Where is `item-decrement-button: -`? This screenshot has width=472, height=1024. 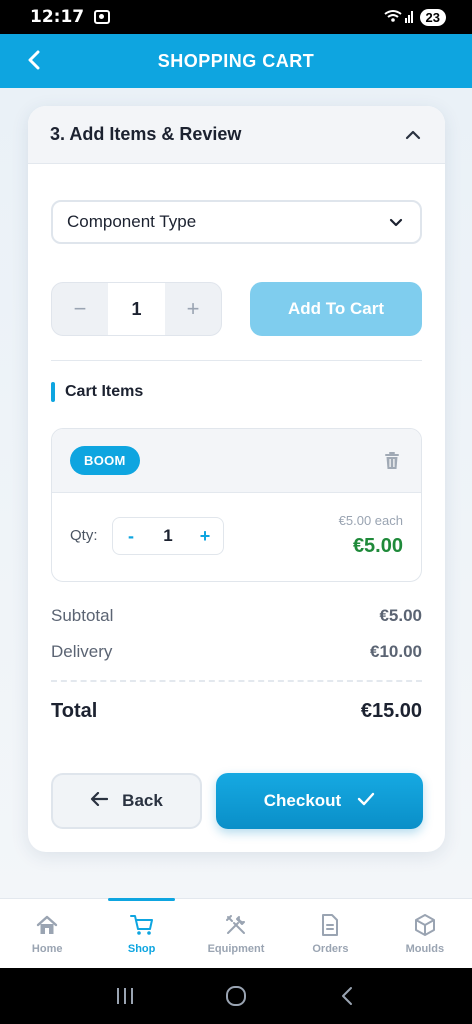
item-decrement-button: - is located at coordinates (131, 536).